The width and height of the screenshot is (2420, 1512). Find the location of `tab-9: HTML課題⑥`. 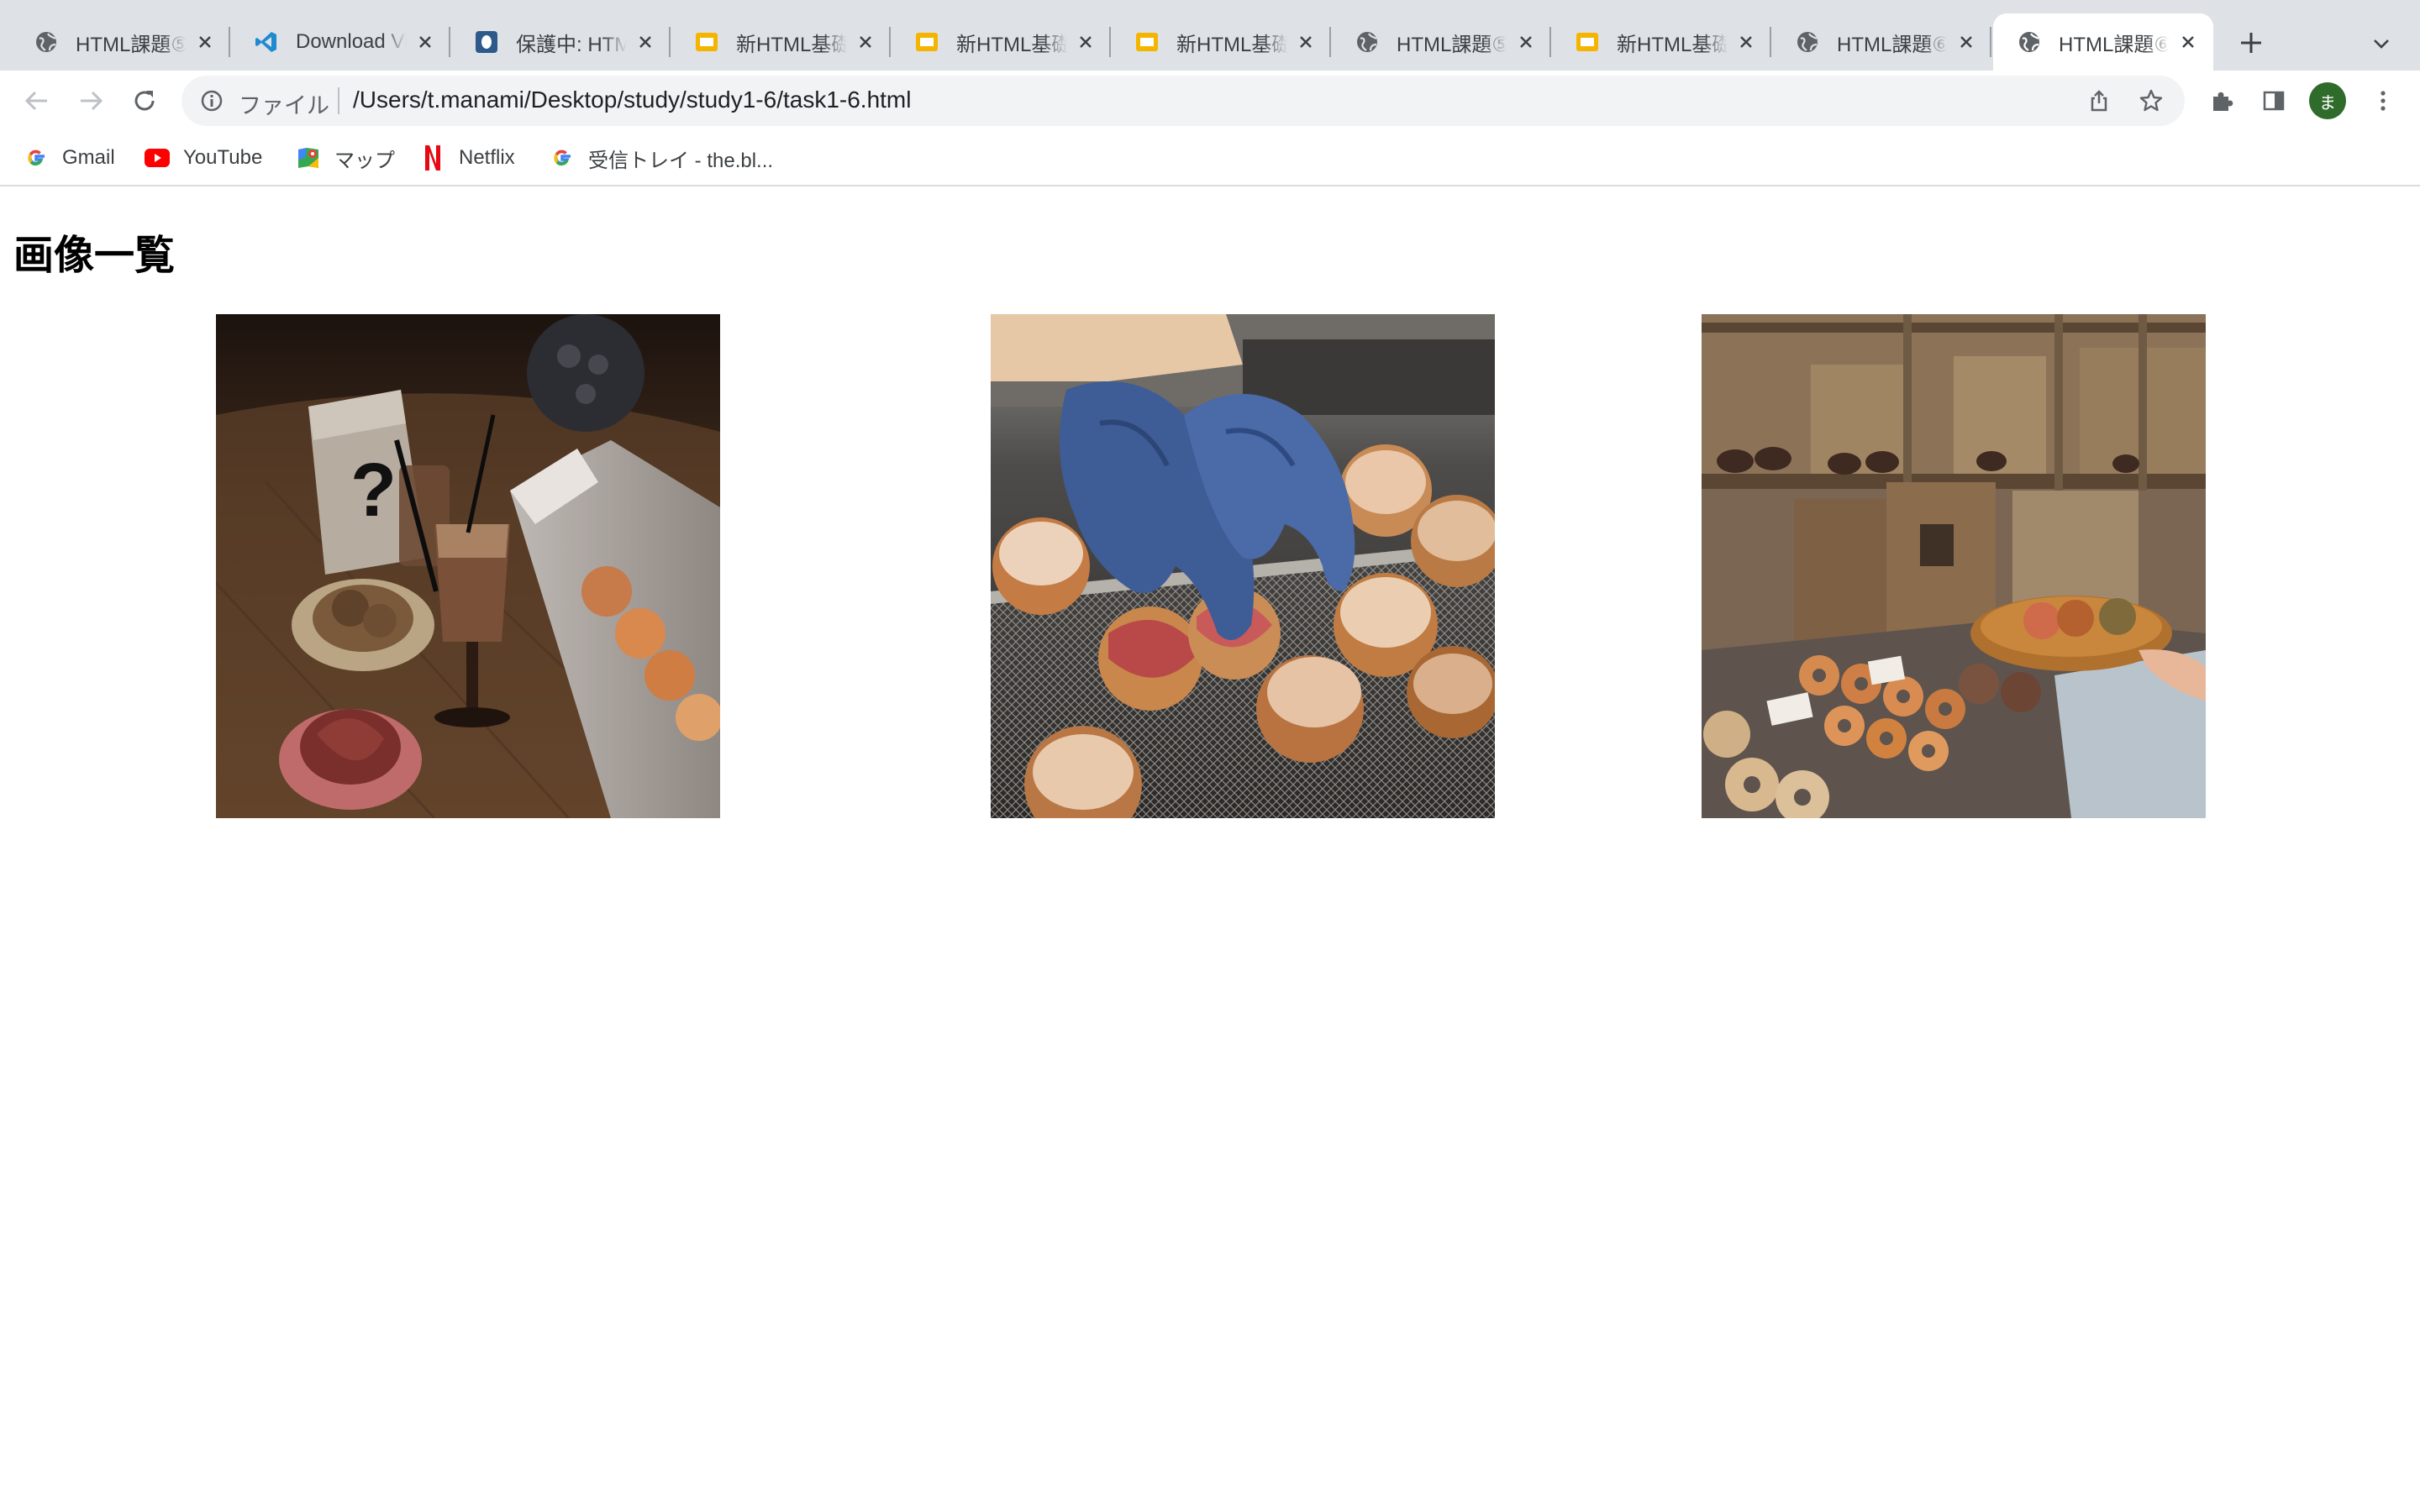

tab-9: HTML課題⑥ is located at coordinates (1881, 42).